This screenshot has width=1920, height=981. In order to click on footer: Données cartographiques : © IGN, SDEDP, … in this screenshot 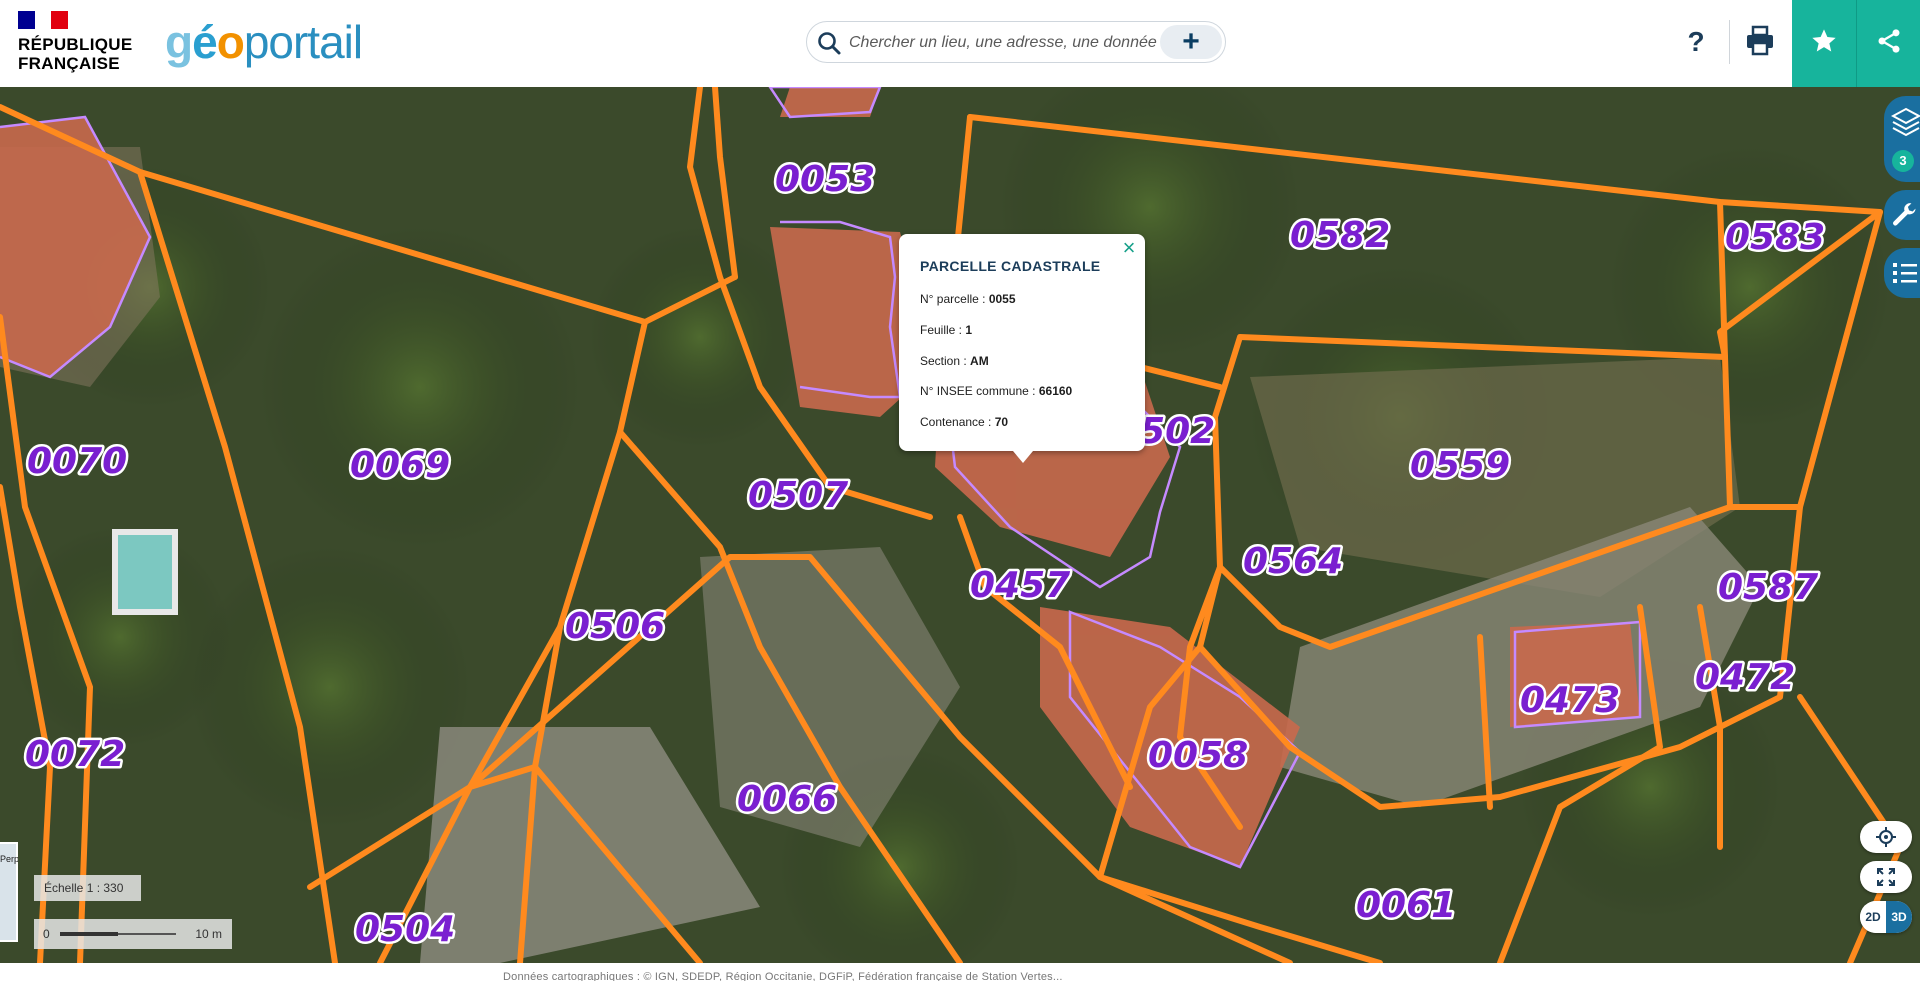, I will do `click(960, 972)`.